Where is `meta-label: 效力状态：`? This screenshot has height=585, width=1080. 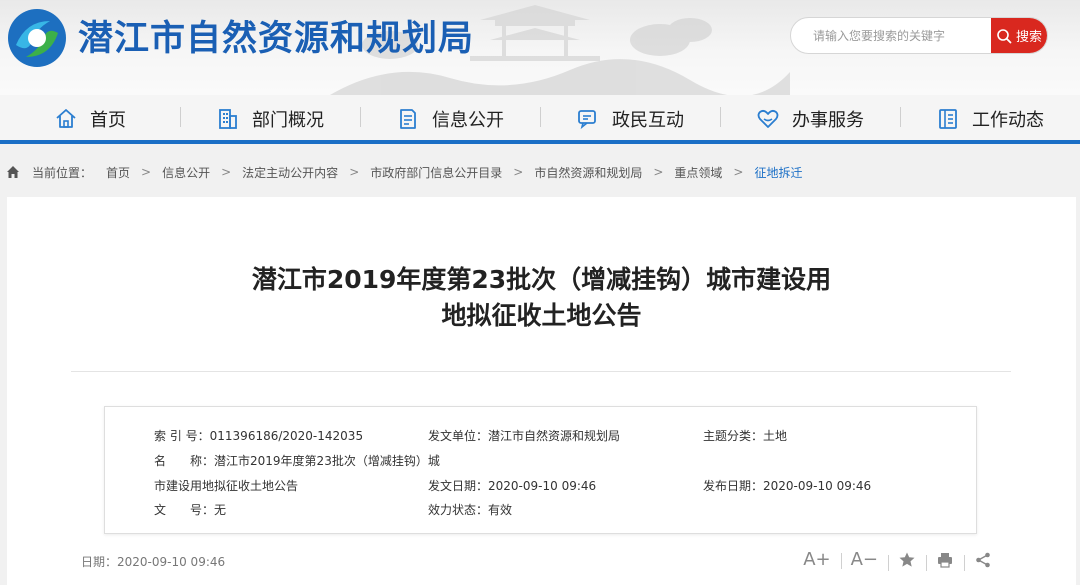
meta-label: 效力状态： is located at coordinates (458, 510).